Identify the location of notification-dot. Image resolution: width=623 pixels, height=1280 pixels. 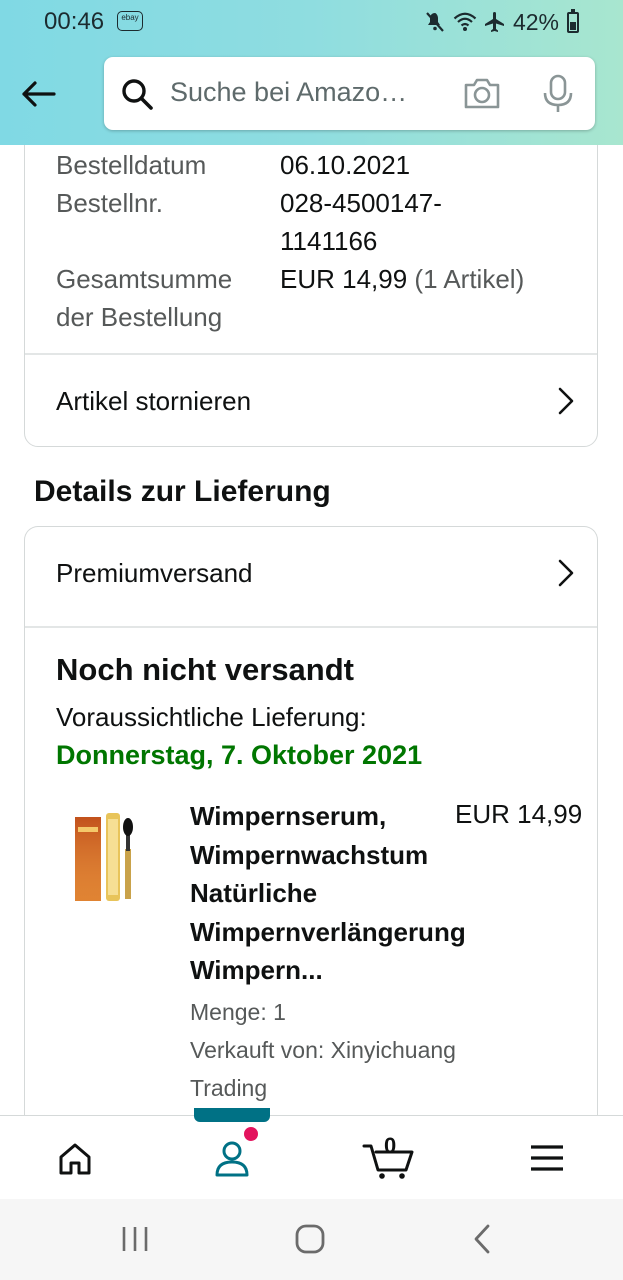
(251, 1134).